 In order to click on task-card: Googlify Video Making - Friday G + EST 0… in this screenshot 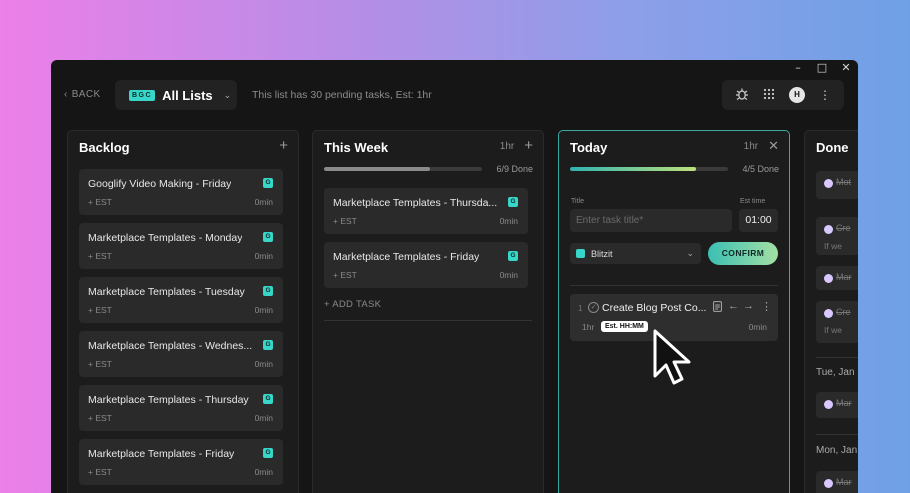, I will do `click(181, 192)`.